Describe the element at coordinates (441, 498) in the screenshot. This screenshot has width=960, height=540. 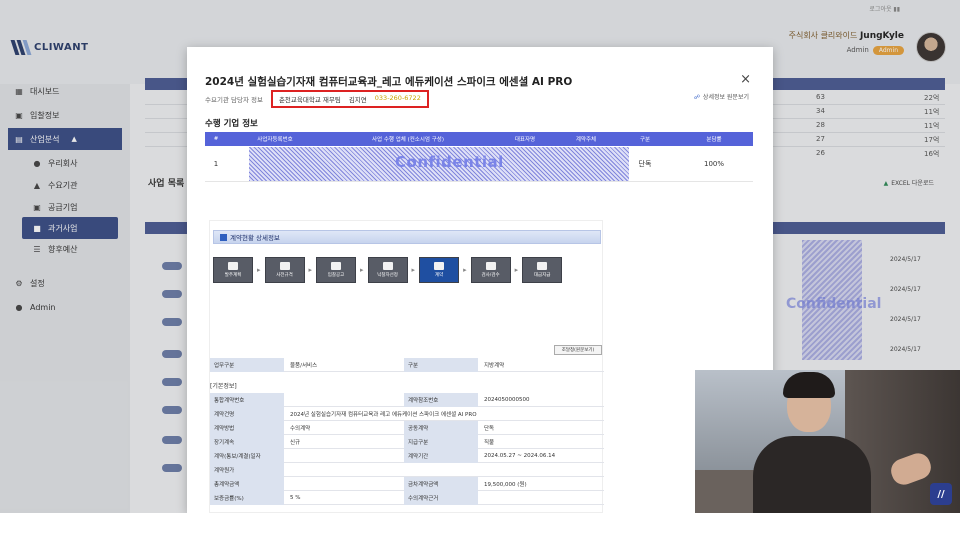
I see `field-label: 수의계약근거` at that location.